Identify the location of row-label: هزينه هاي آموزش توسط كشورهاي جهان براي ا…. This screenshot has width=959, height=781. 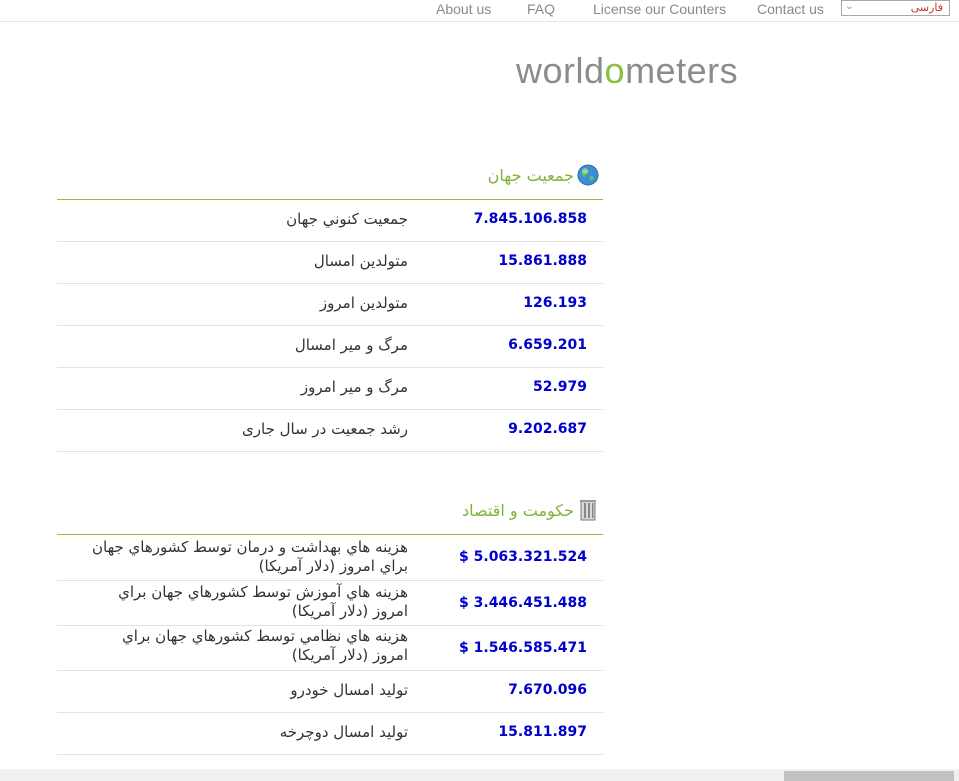
(263, 601).